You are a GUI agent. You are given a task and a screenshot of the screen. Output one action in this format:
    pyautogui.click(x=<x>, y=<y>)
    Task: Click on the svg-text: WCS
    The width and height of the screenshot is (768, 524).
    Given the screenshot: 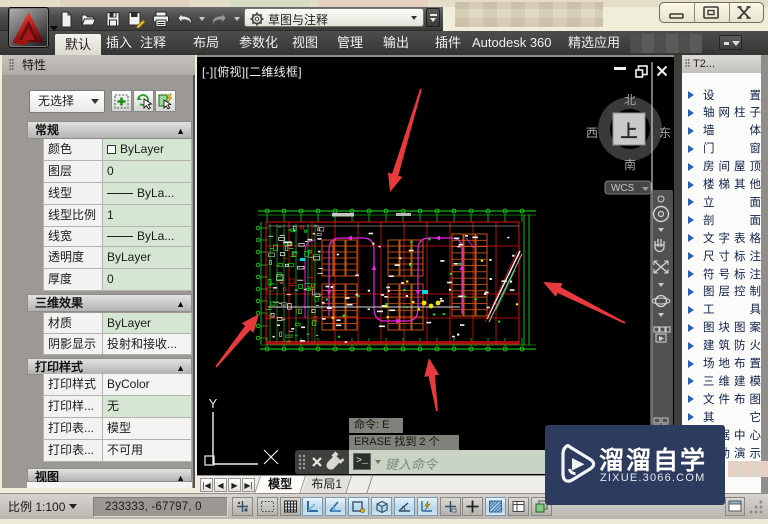 What is the action you would take?
    pyautogui.click(x=623, y=188)
    